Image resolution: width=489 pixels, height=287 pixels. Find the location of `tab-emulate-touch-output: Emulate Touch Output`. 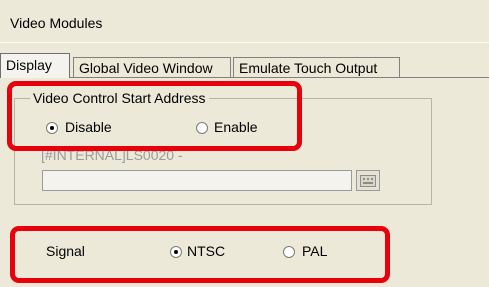

tab-emulate-touch-output: Emulate Touch Output is located at coordinates (316, 67).